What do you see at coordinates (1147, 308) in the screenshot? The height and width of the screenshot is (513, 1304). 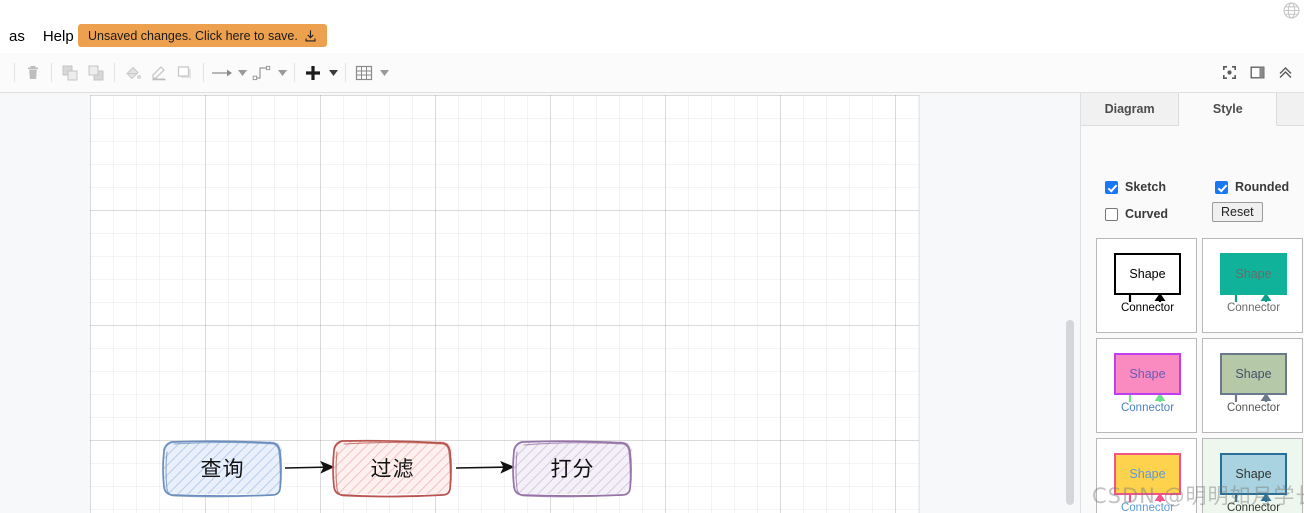 I see `style-card-1-connector-label: Connector` at bounding box center [1147, 308].